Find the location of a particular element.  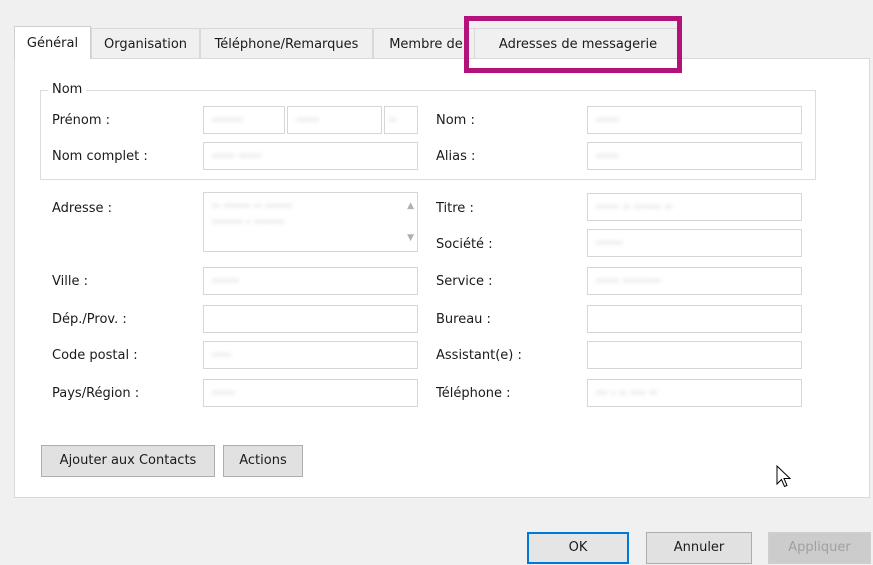

ville-field: ······· is located at coordinates (310, 281).